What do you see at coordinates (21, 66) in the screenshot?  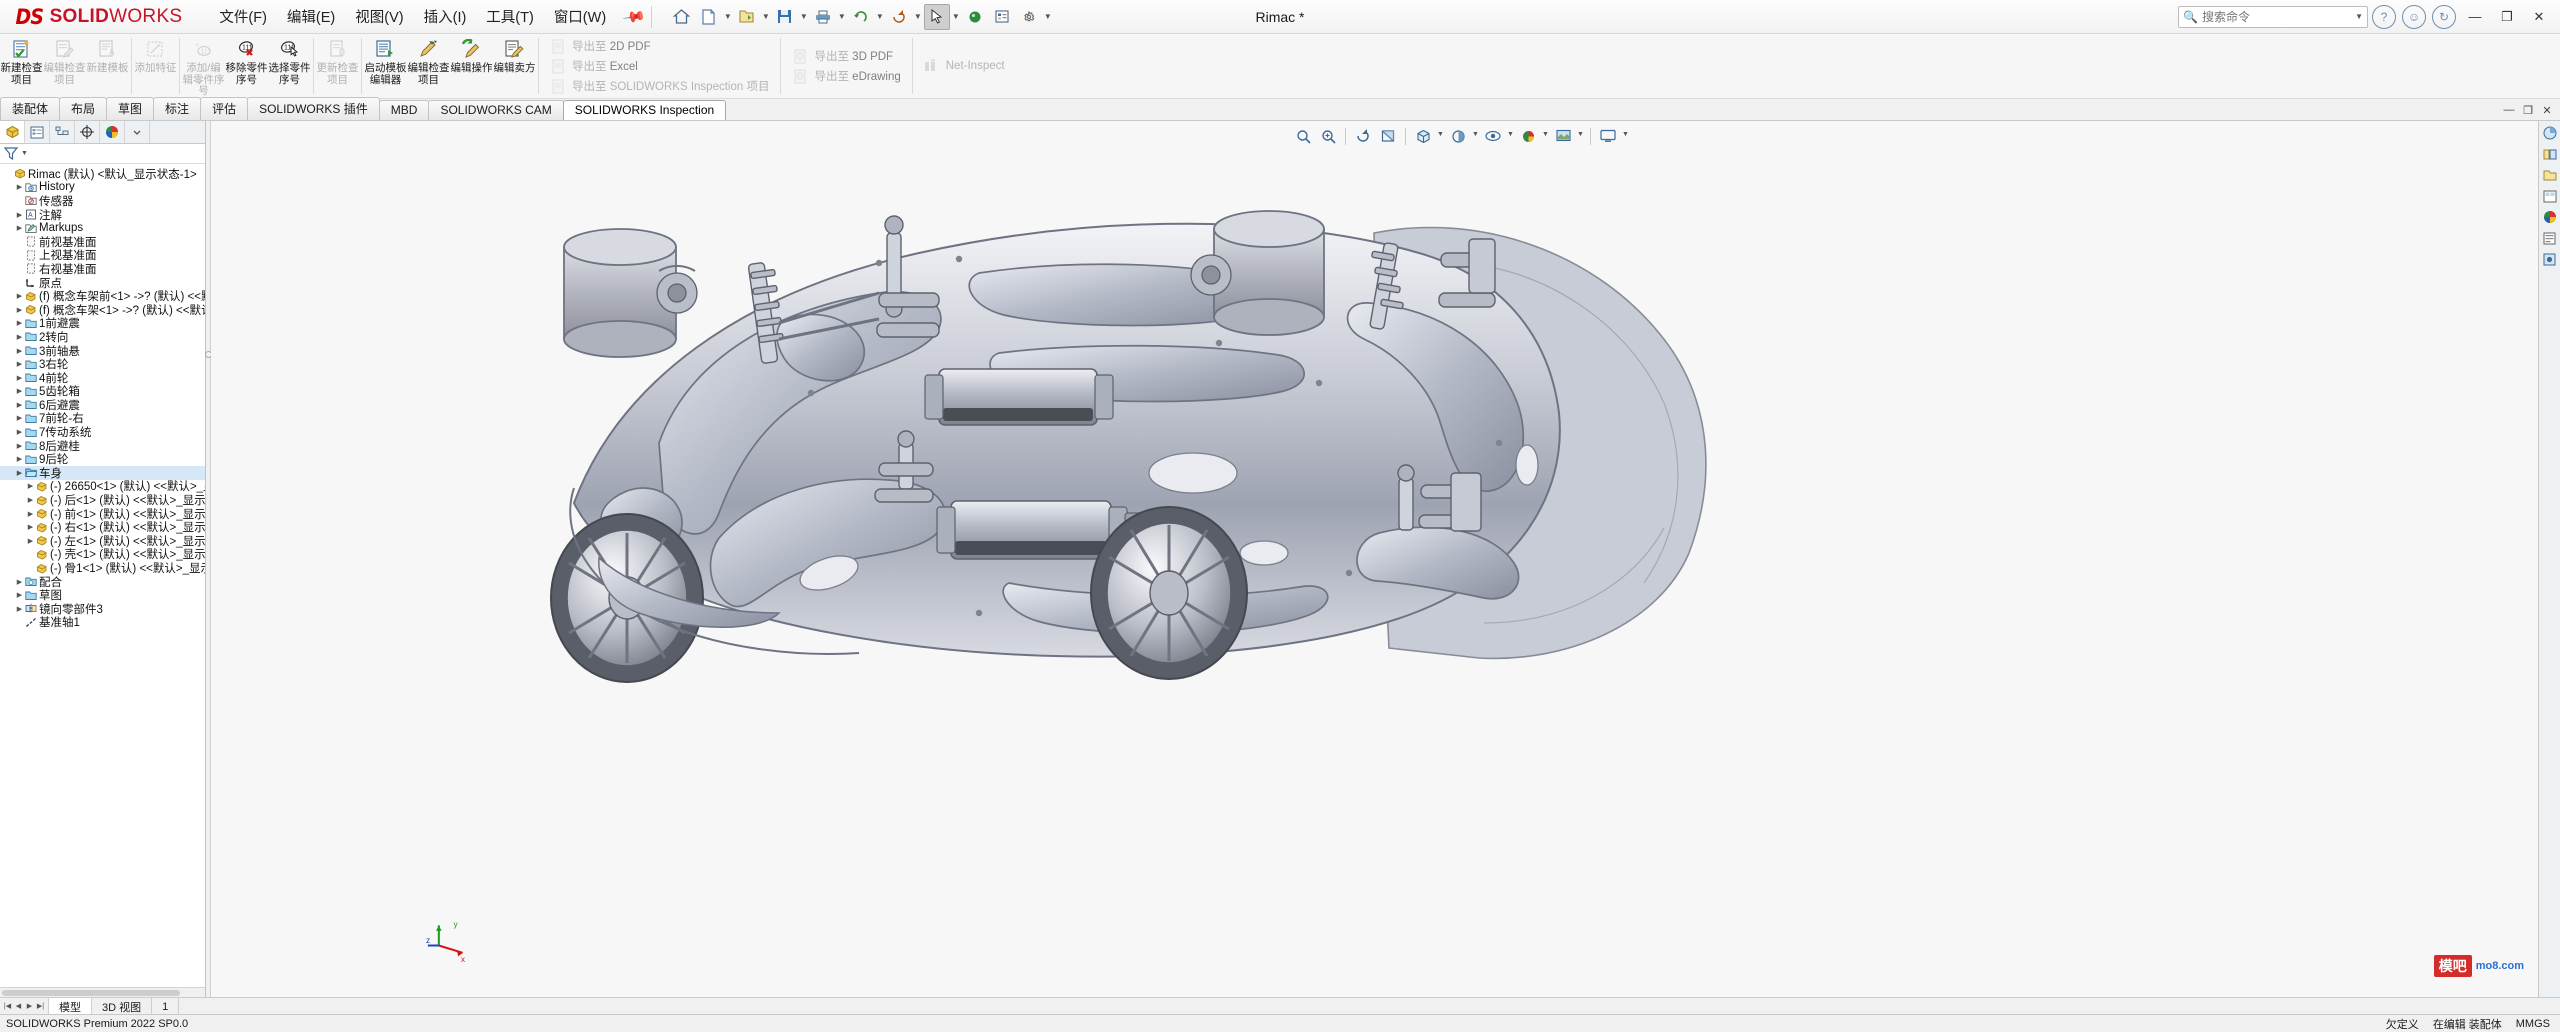 I see `new-inspection-project-button: 新建检查项目` at bounding box center [21, 66].